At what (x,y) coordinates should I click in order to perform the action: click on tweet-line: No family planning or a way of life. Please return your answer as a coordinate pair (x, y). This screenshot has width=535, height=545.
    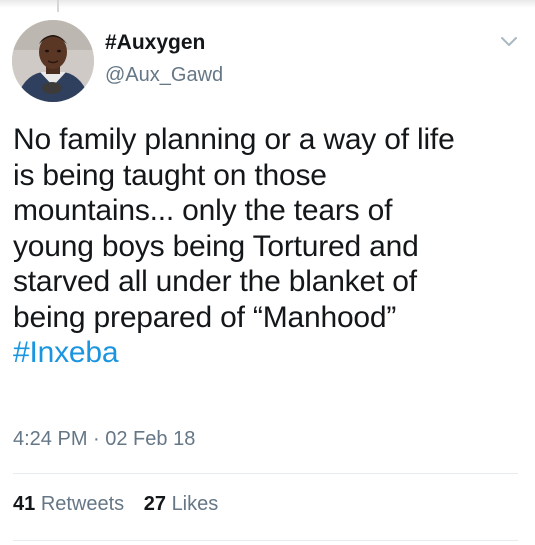
    Looking at the image, I should click on (234, 139).